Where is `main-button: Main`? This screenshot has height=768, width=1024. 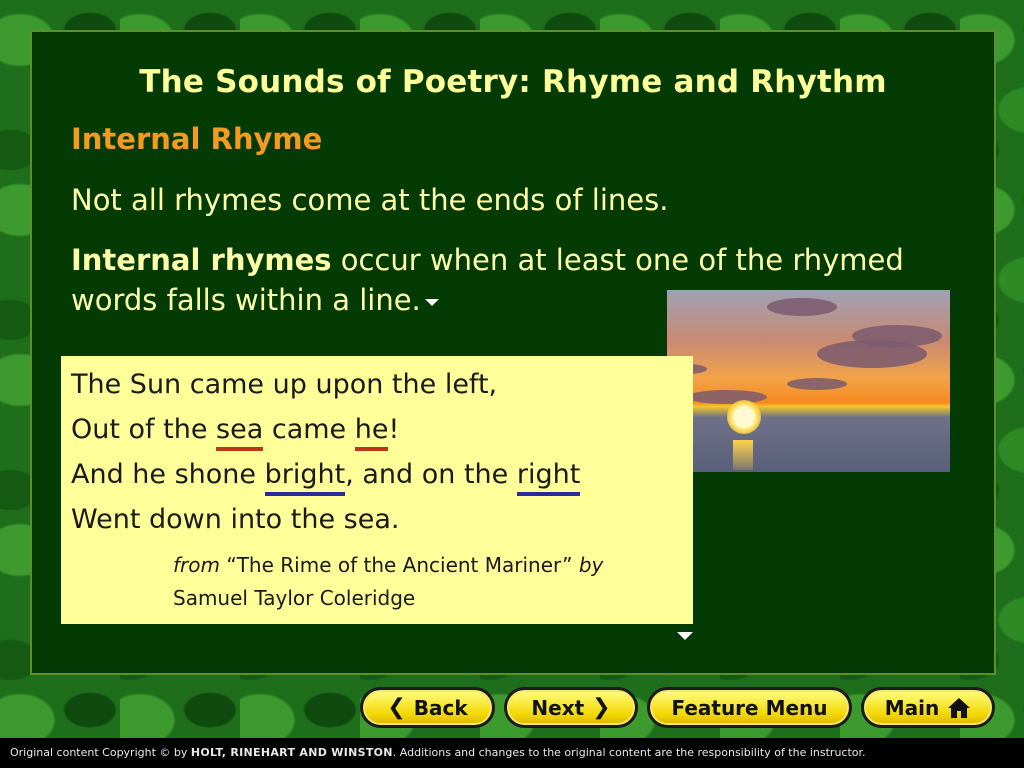 main-button: Main is located at coordinates (928, 707).